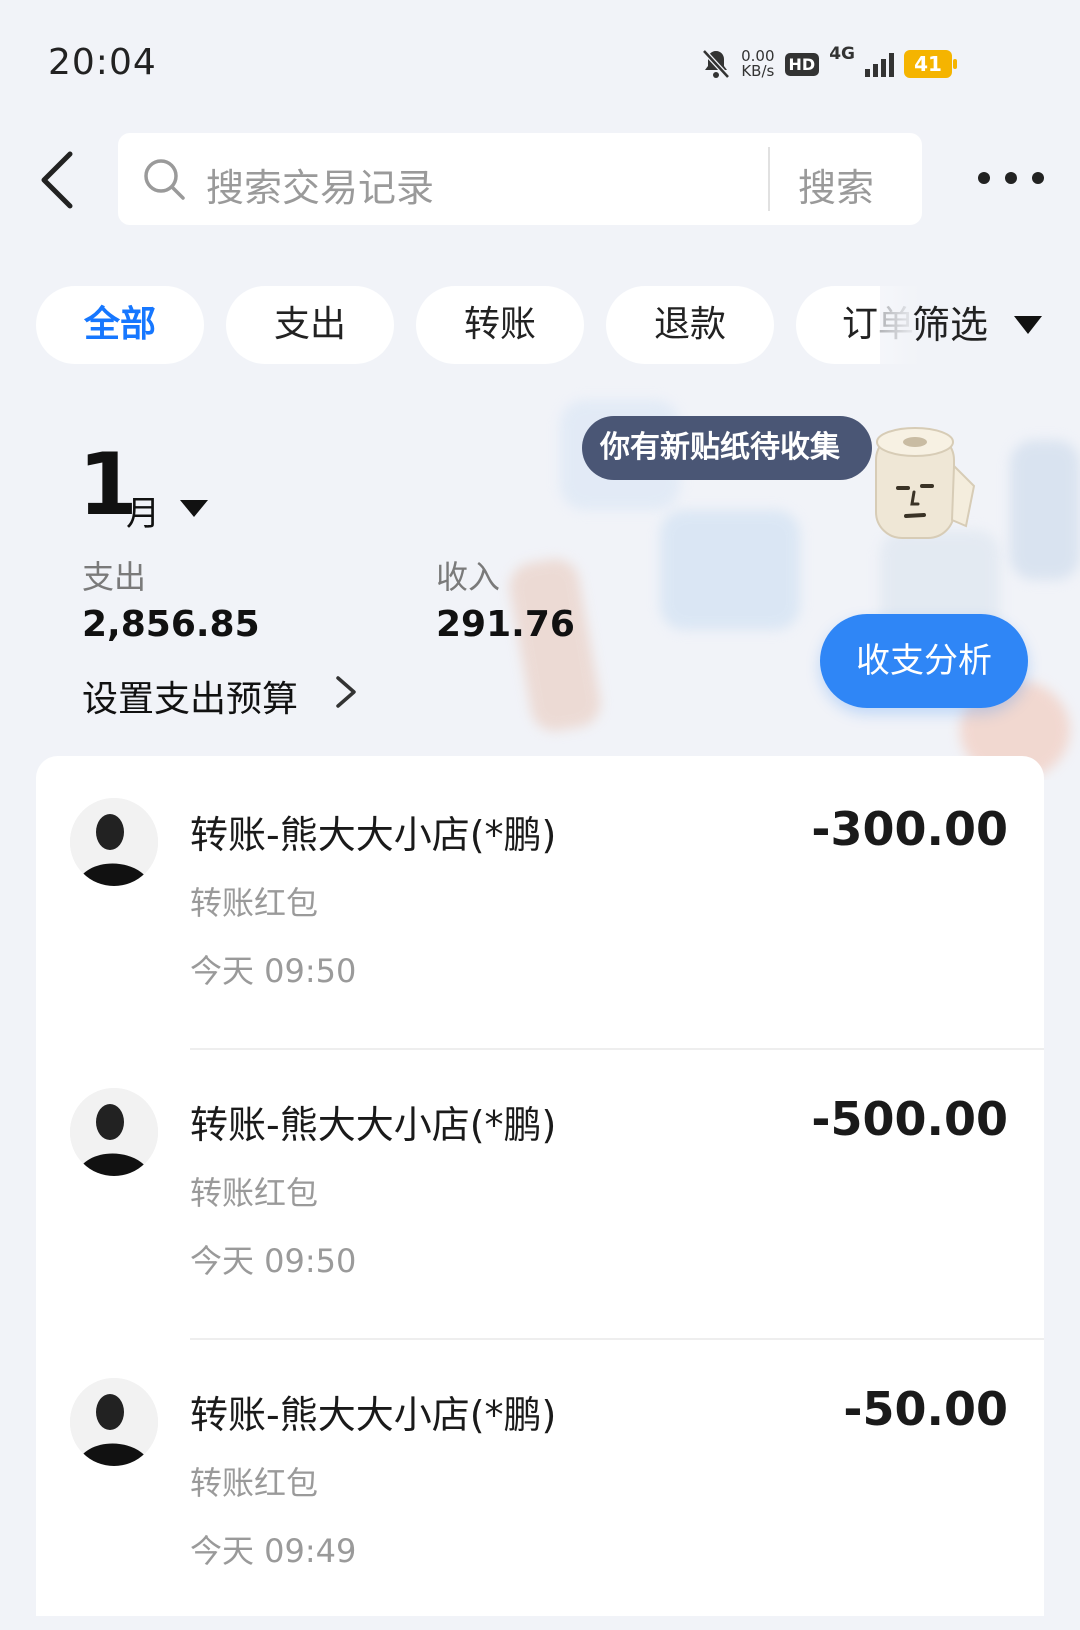 This screenshot has height=1630, width=1080. I want to click on search-bar: 搜索交易记录 搜索, so click(520, 179).